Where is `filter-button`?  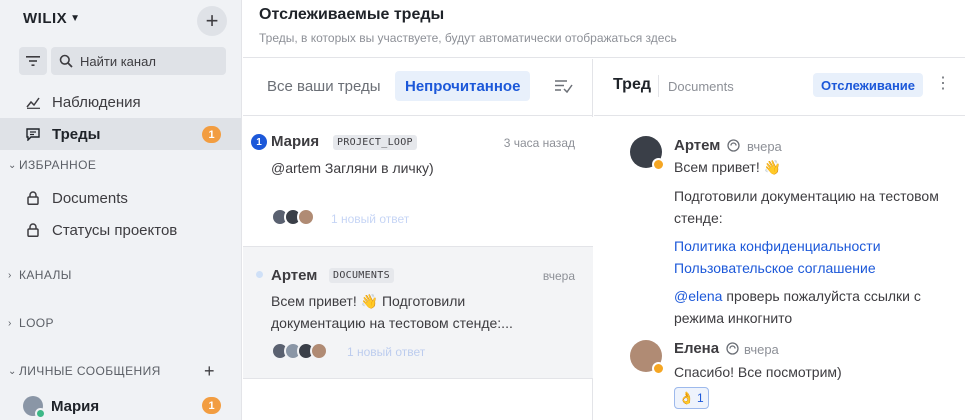 filter-button is located at coordinates (33, 61).